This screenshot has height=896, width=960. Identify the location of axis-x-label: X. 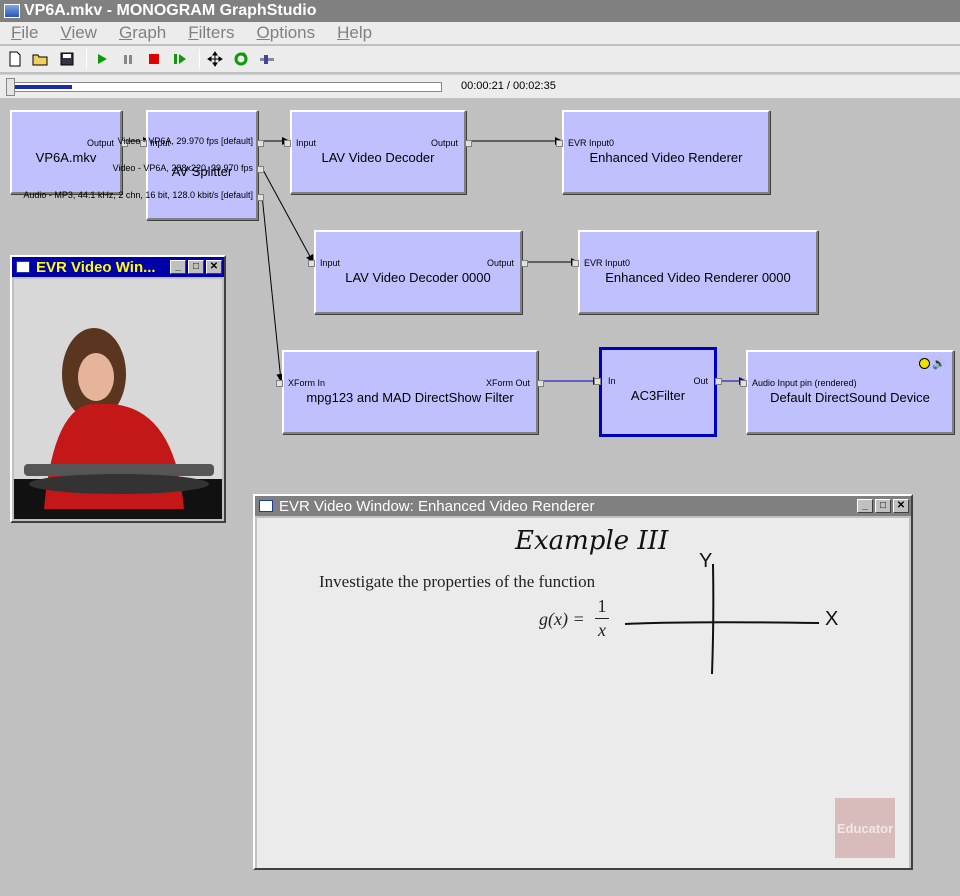
(832, 619).